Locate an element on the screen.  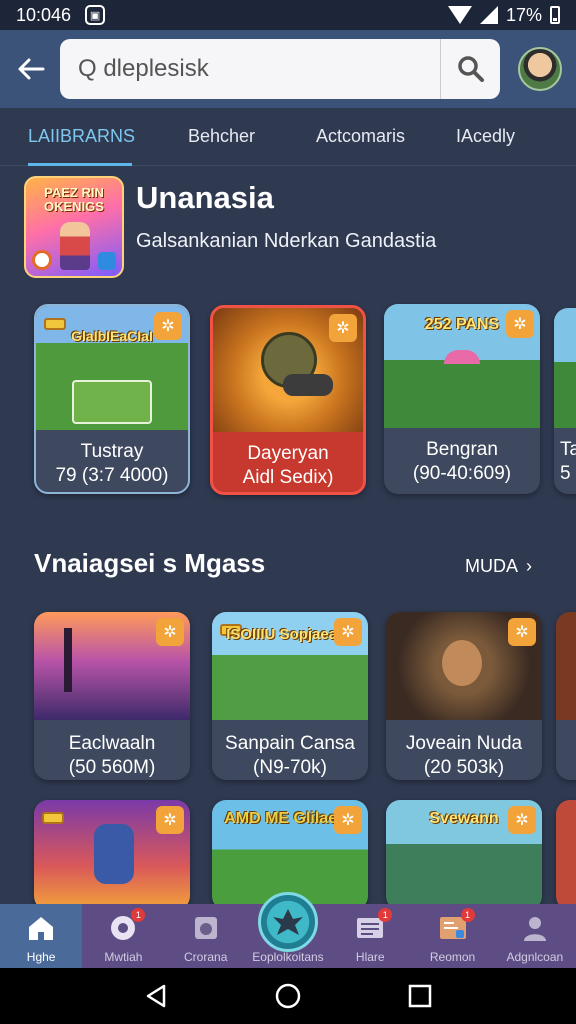
person-icon is located at coordinates (535, 928).